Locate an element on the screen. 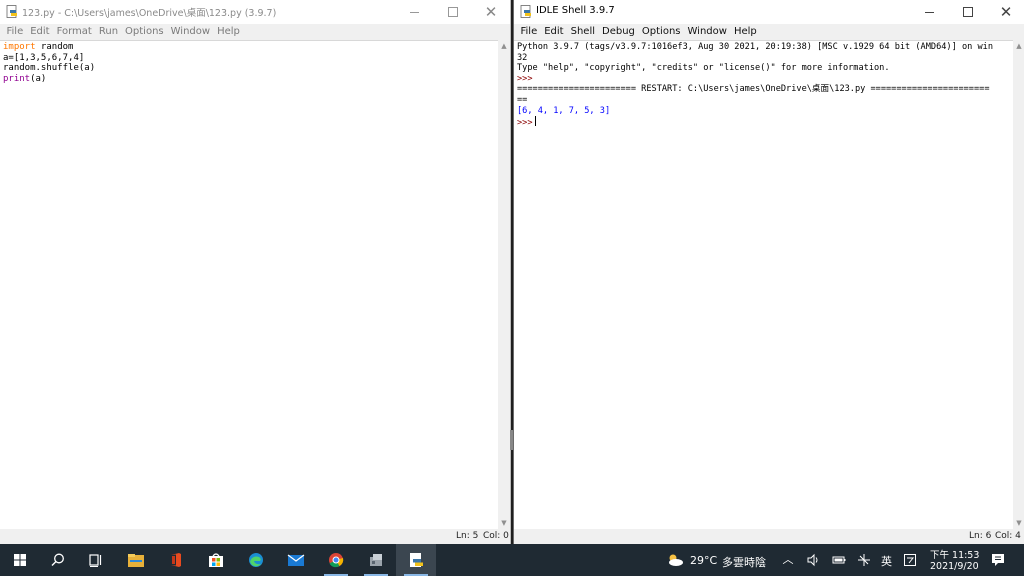 Image resolution: width=1024 pixels, height=576 pixels. code-line: print(a) is located at coordinates (25, 78).